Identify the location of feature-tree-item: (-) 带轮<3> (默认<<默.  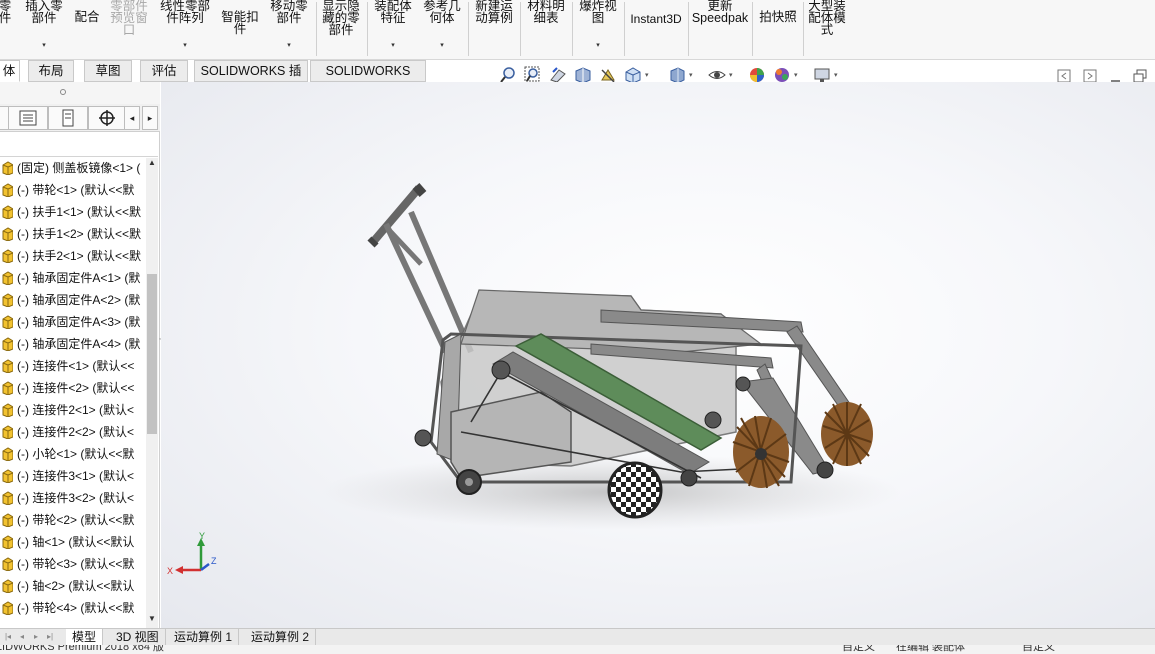
(73, 563).